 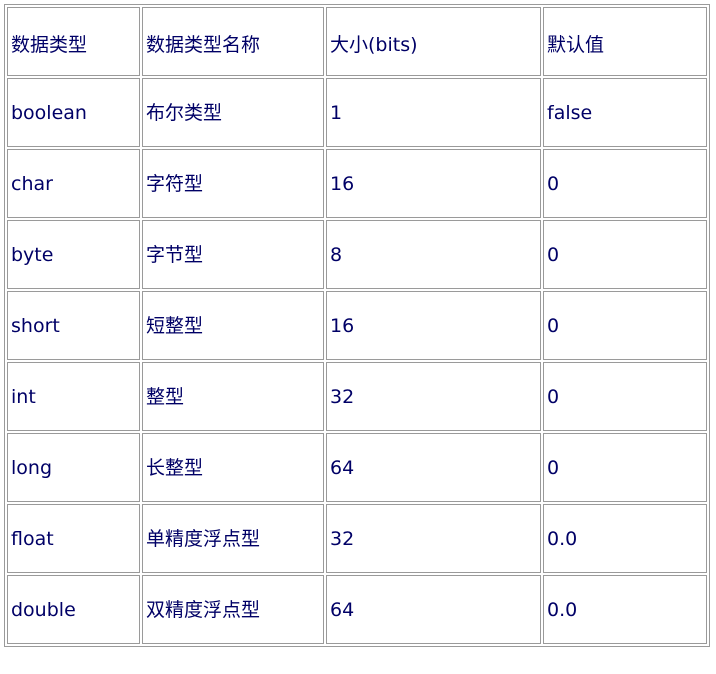 What do you see at coordinates (433, 41) in the screenshot?
I see `header-cell-size-bits: 大小(bits)` at bounding box center [433, 41].